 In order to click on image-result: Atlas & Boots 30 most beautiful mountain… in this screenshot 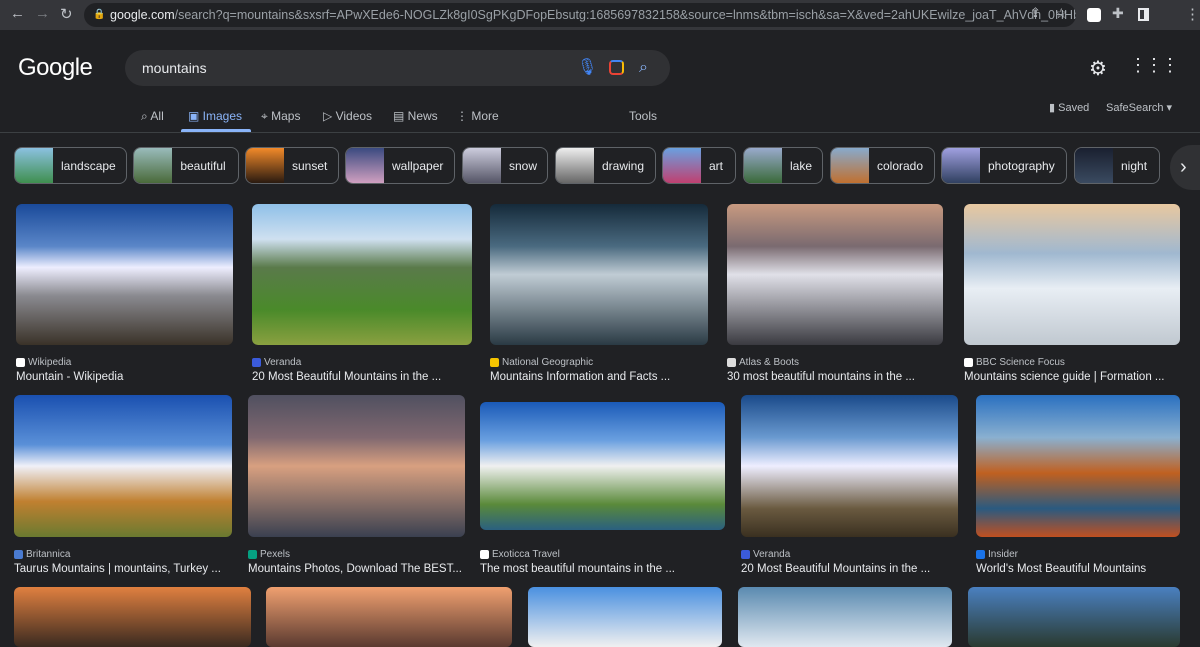, I will do `click(835, 293)`.